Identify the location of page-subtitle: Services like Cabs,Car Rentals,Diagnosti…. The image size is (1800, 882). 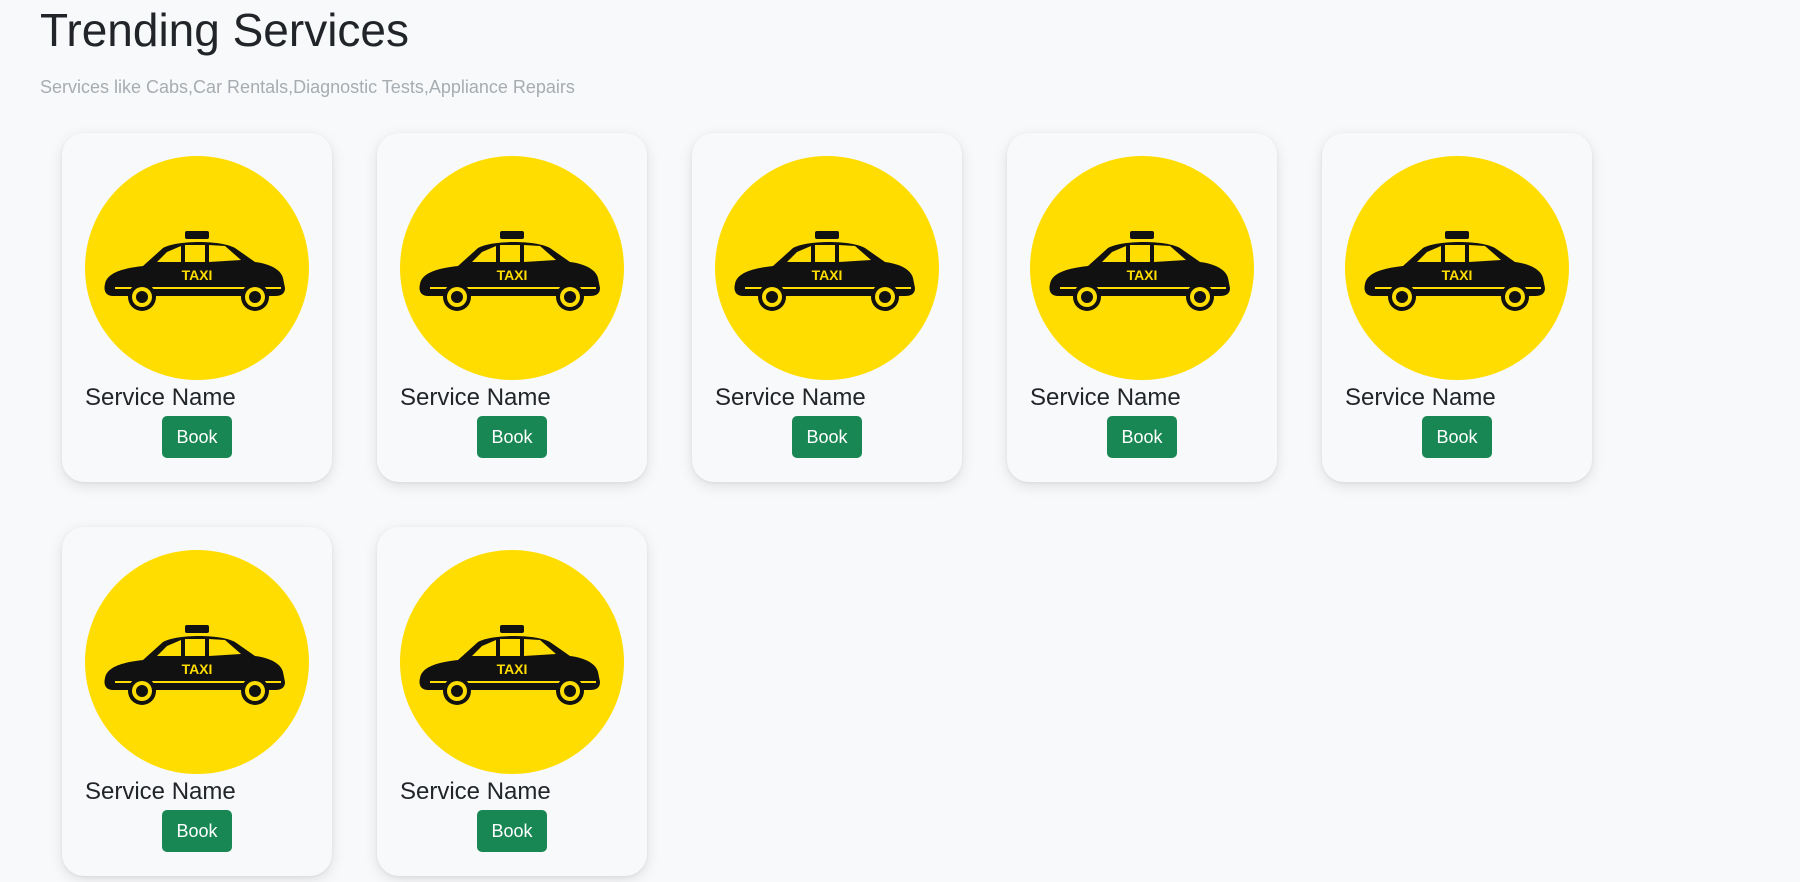
(307, 87).